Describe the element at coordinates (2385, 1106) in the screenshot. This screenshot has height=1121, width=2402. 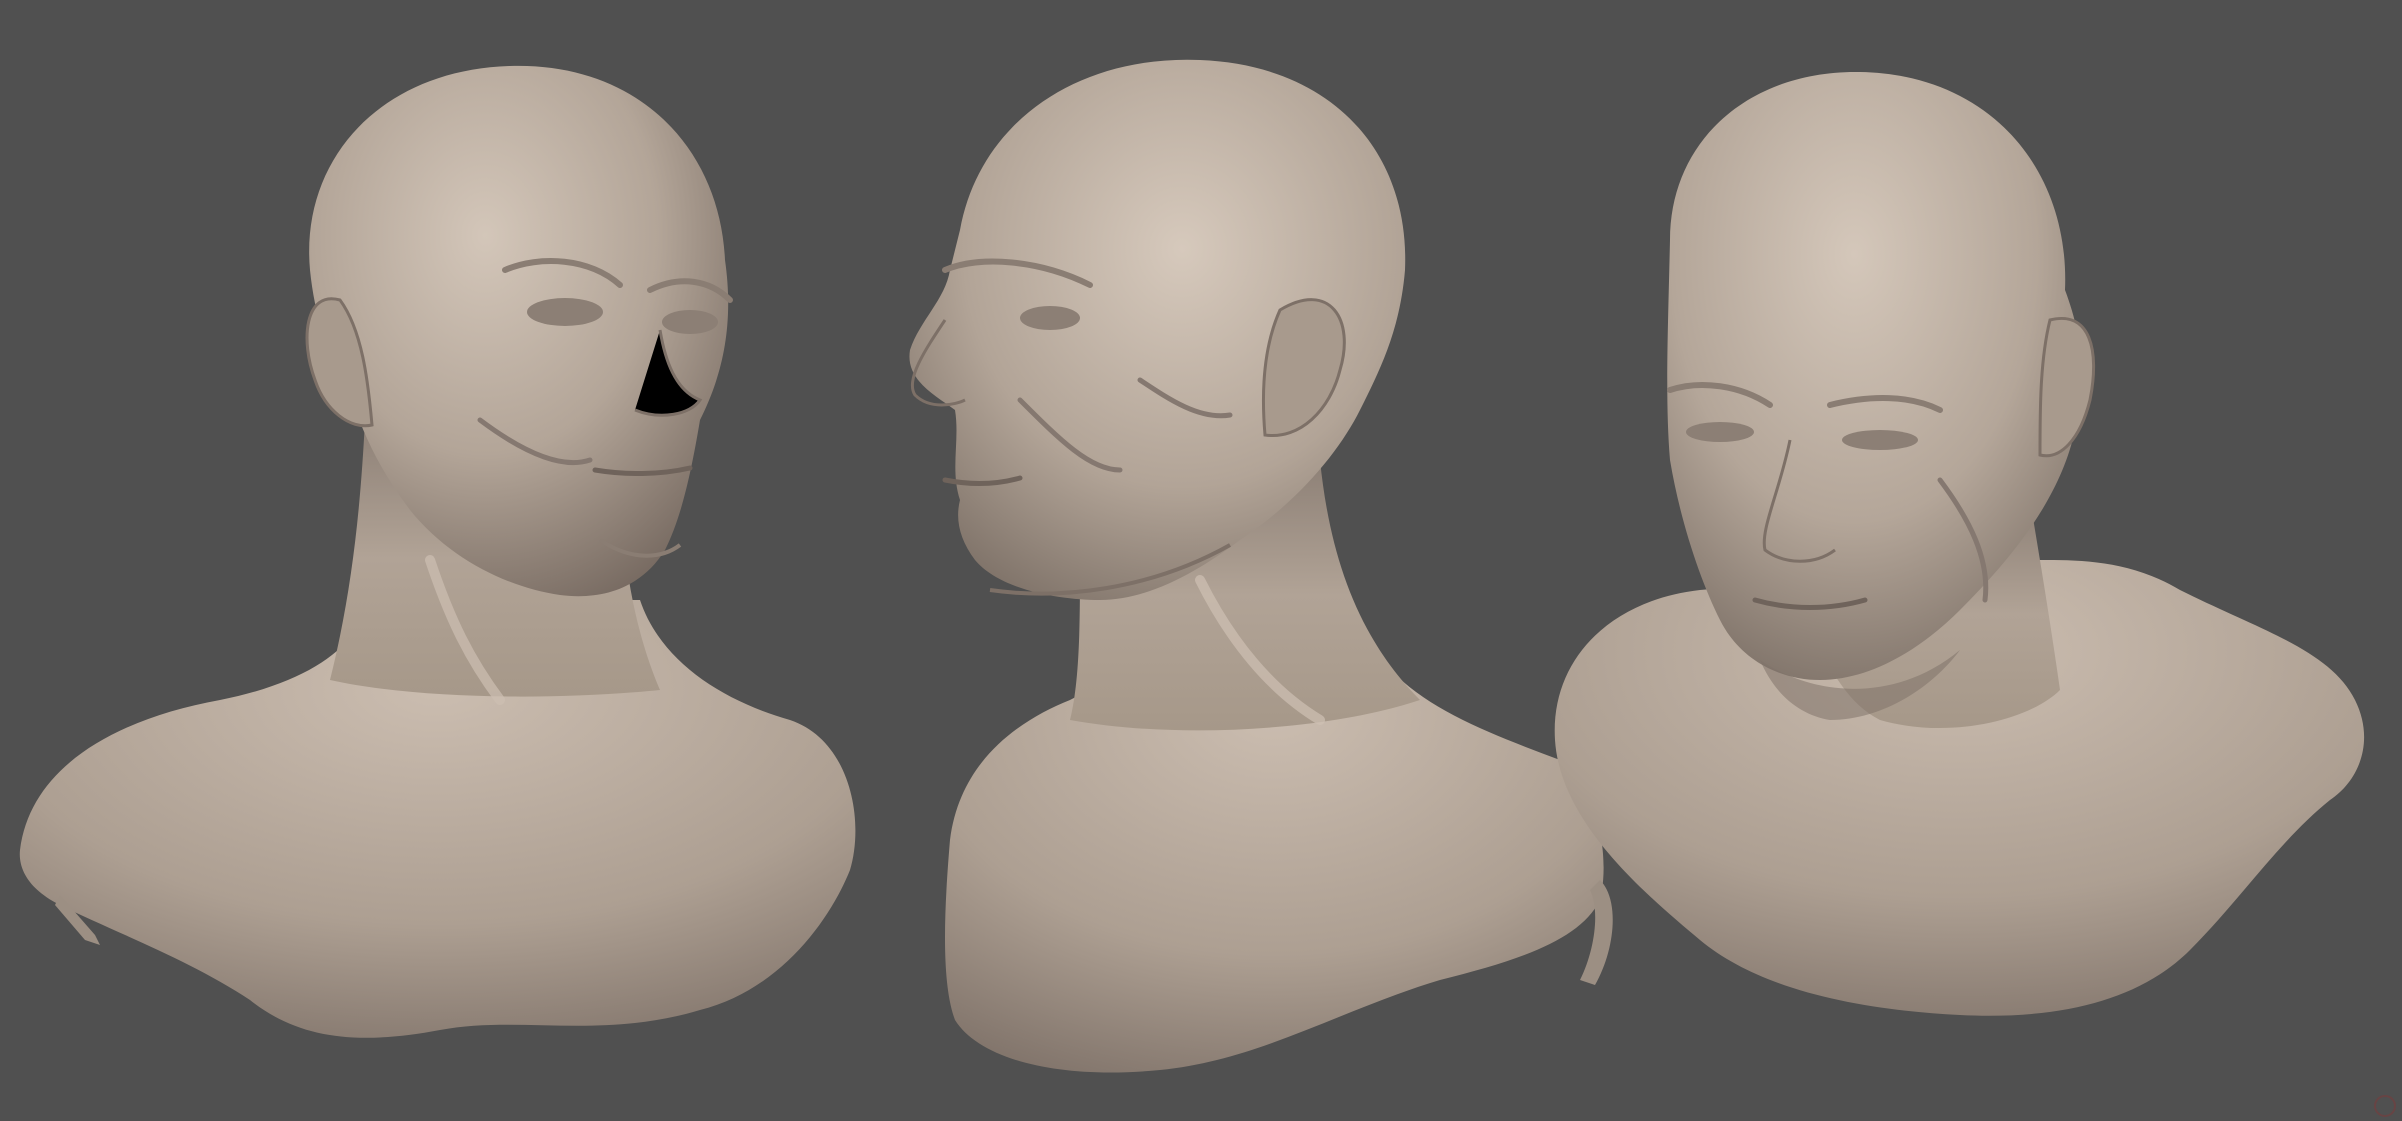
I see `watermark-mark-icon` at that location.